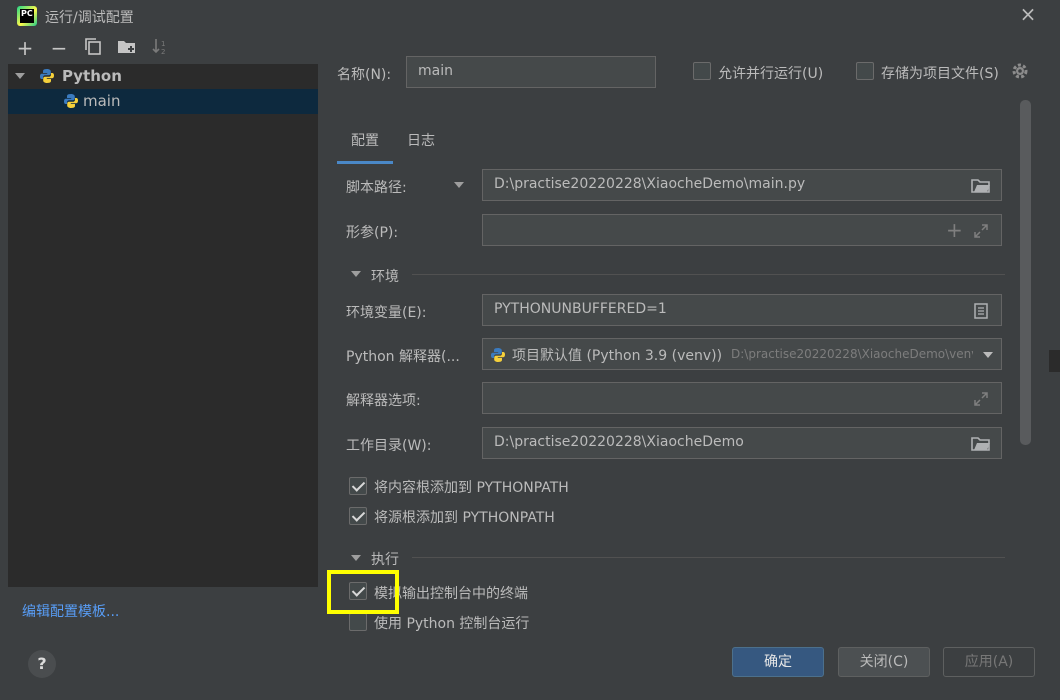  What do you see at coordinates (702, 71) in the screenshot?
I see `allow-parallel-checkbox` at bounding box center [702, 71].